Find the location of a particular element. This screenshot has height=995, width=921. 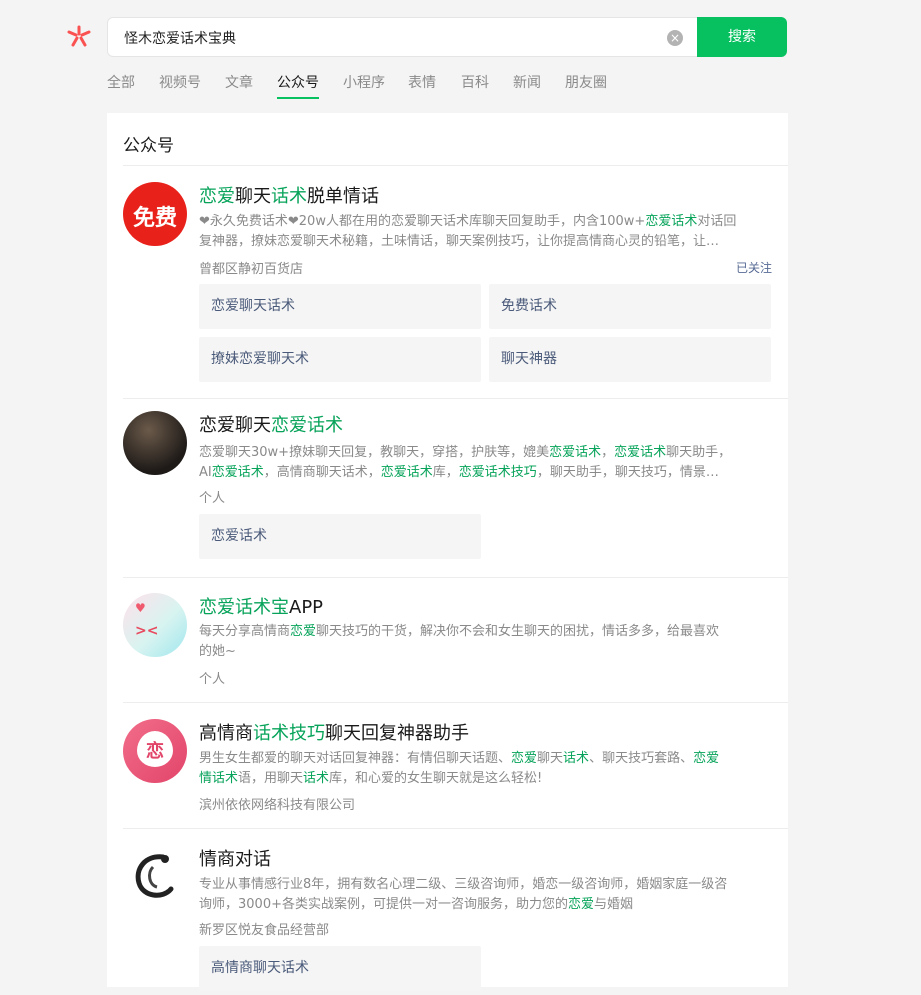

tab-official-accounts: 公众号 is located at coordinates (298, 85).